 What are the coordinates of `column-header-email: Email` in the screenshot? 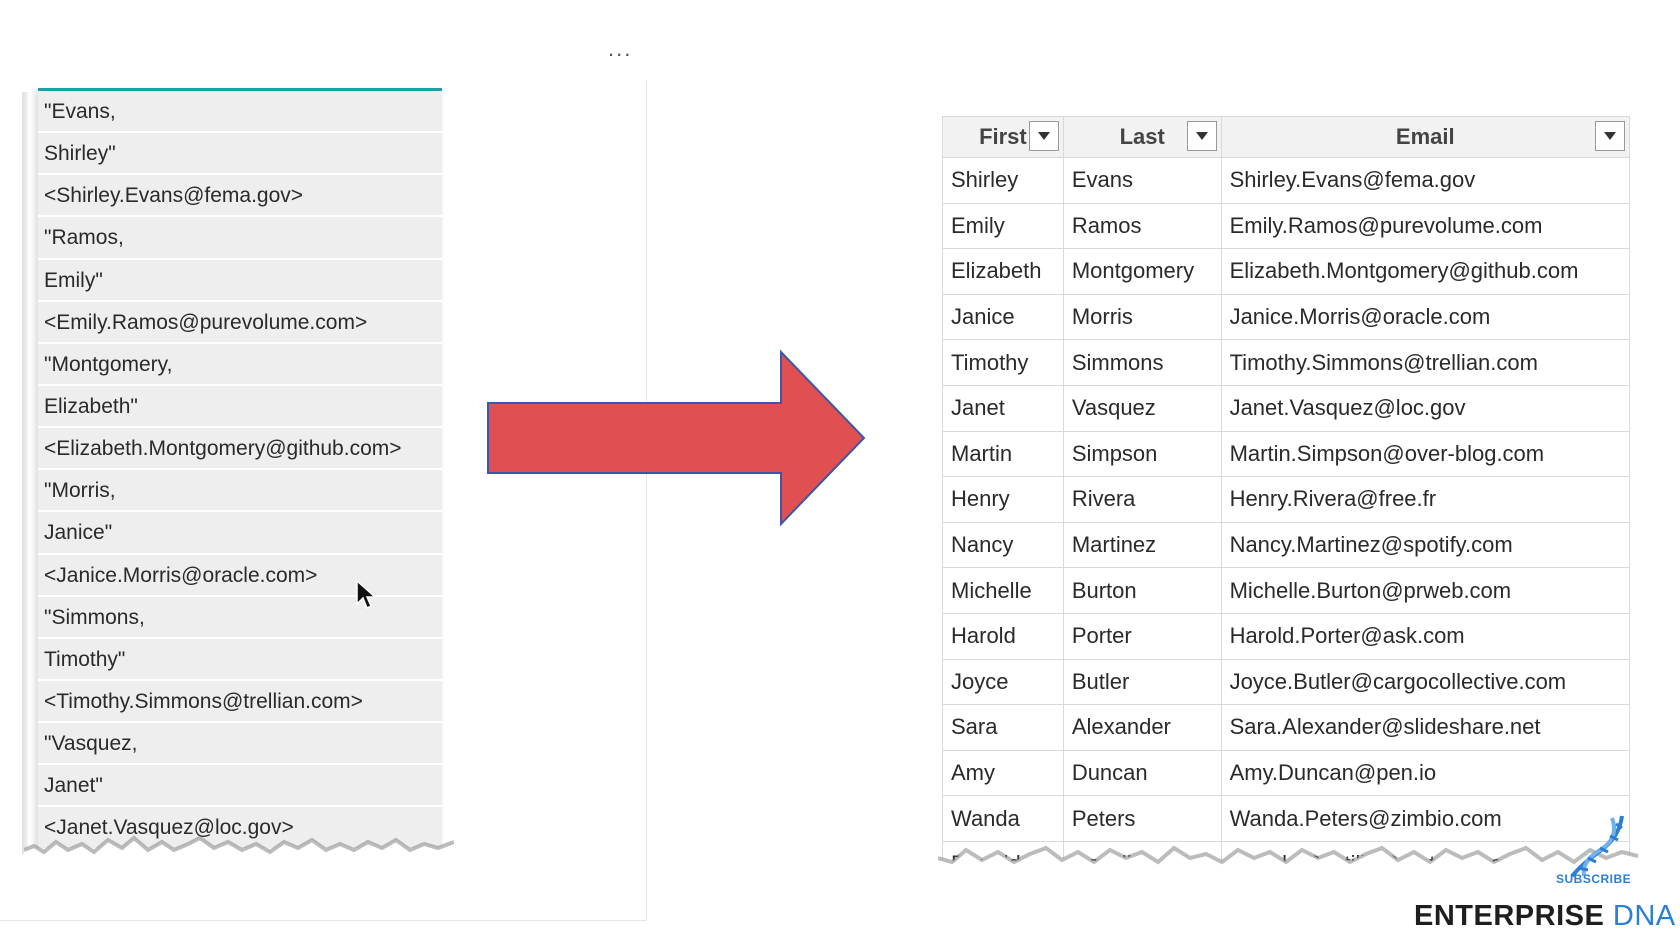 It's located at (1425, 137).